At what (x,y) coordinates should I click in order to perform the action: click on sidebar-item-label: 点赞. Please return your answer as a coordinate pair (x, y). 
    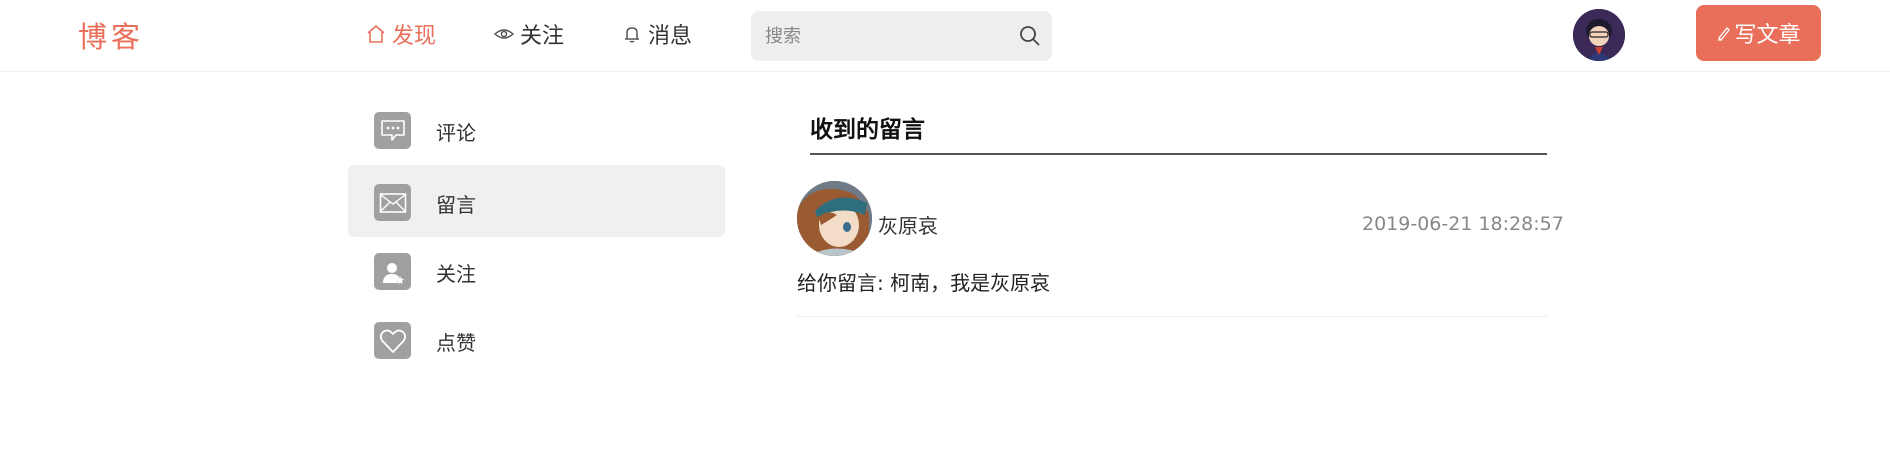
    Looking at the image, I should click on (456, 343).